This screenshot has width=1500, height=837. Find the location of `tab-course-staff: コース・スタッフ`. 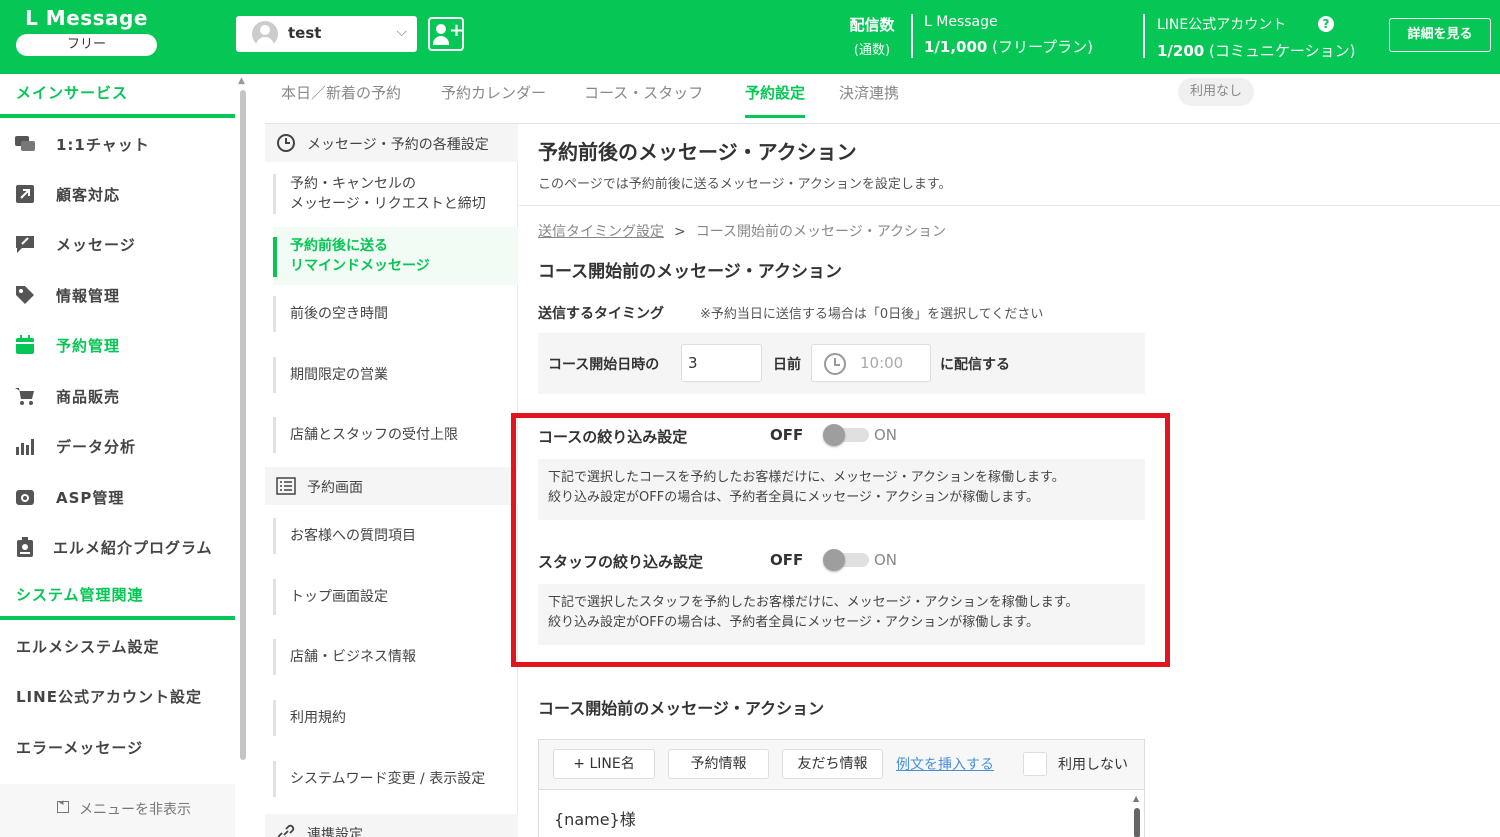

tab-course-staff: コース・スタッフ is located at coordinates (643, 92).